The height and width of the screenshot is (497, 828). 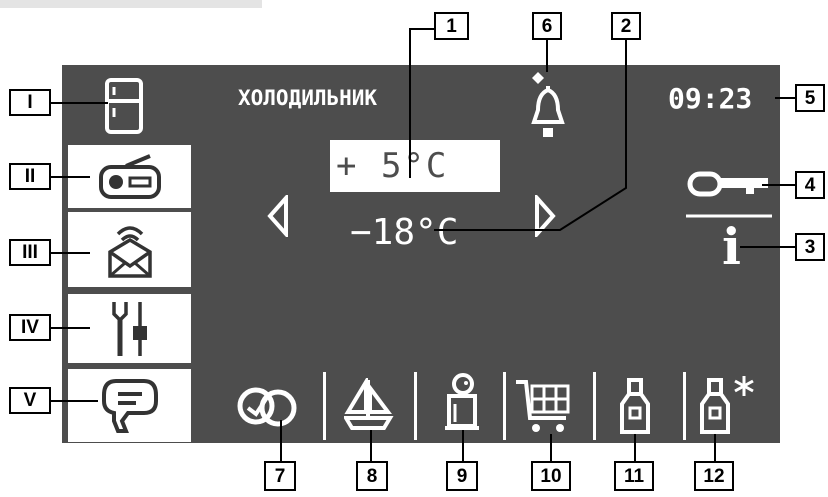 What do you see at coordinates (545, 407) in the screenshot?
I see `shopping-cart-icon` at bounding box center [545, 407].